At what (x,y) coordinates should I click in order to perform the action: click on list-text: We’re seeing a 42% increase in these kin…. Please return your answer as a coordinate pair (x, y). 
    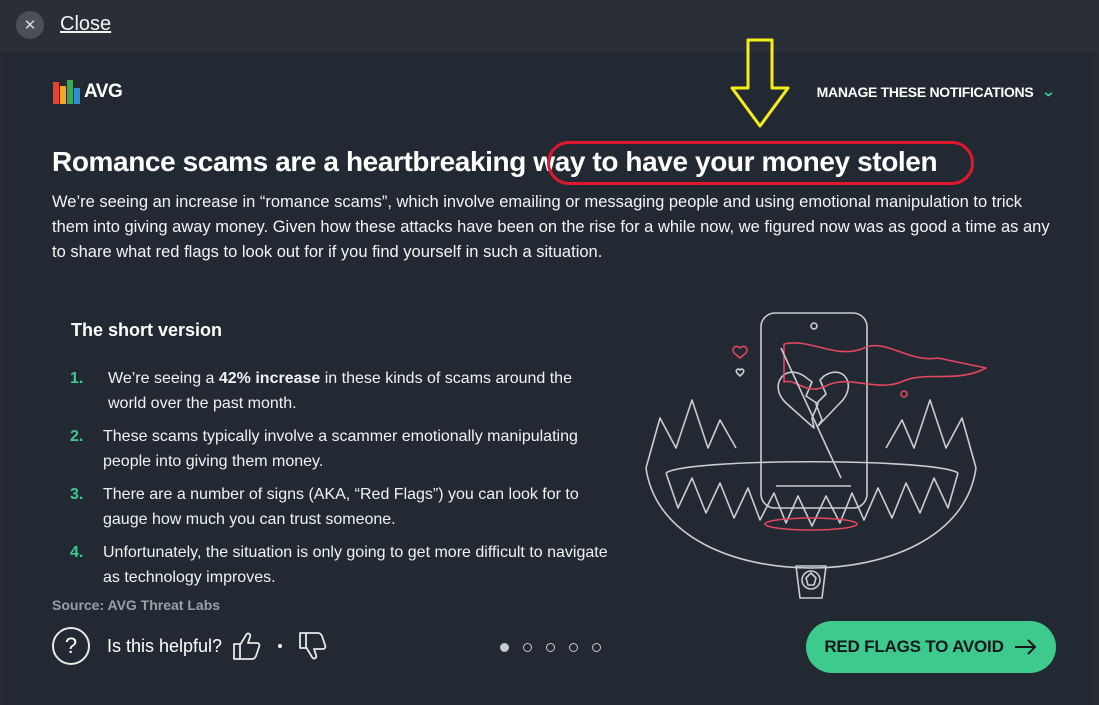
    Looking at the image, I should click on (340, 391).